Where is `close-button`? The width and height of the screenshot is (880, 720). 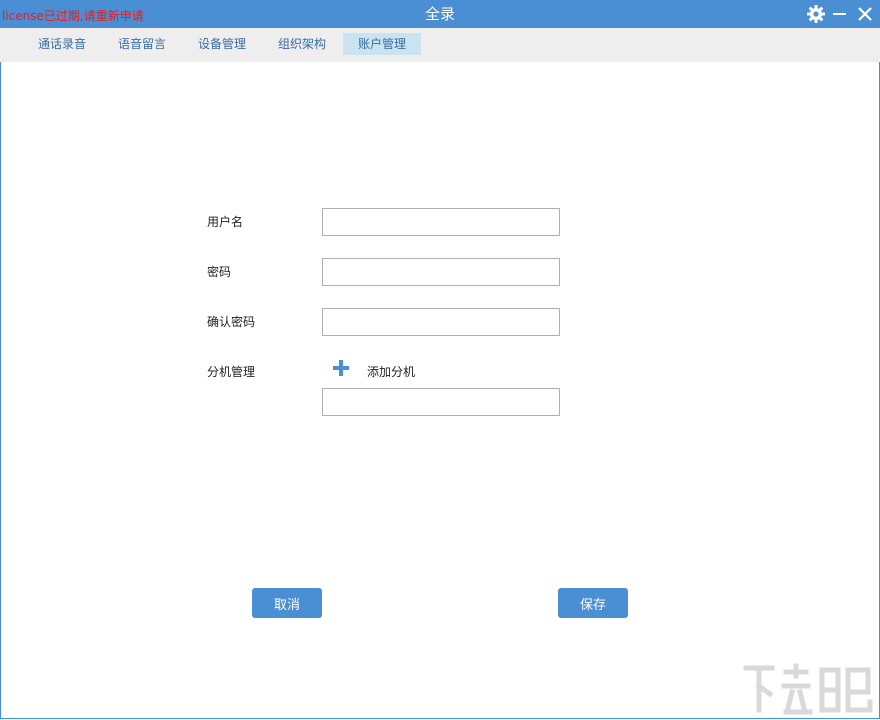
close-button is located at coordinates (865, 14).